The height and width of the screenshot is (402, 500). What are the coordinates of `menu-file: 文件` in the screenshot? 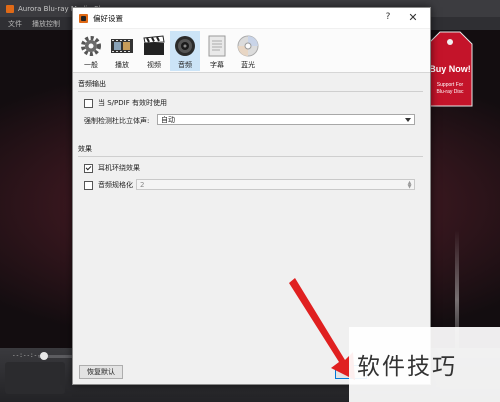 It's located at (15, 24).